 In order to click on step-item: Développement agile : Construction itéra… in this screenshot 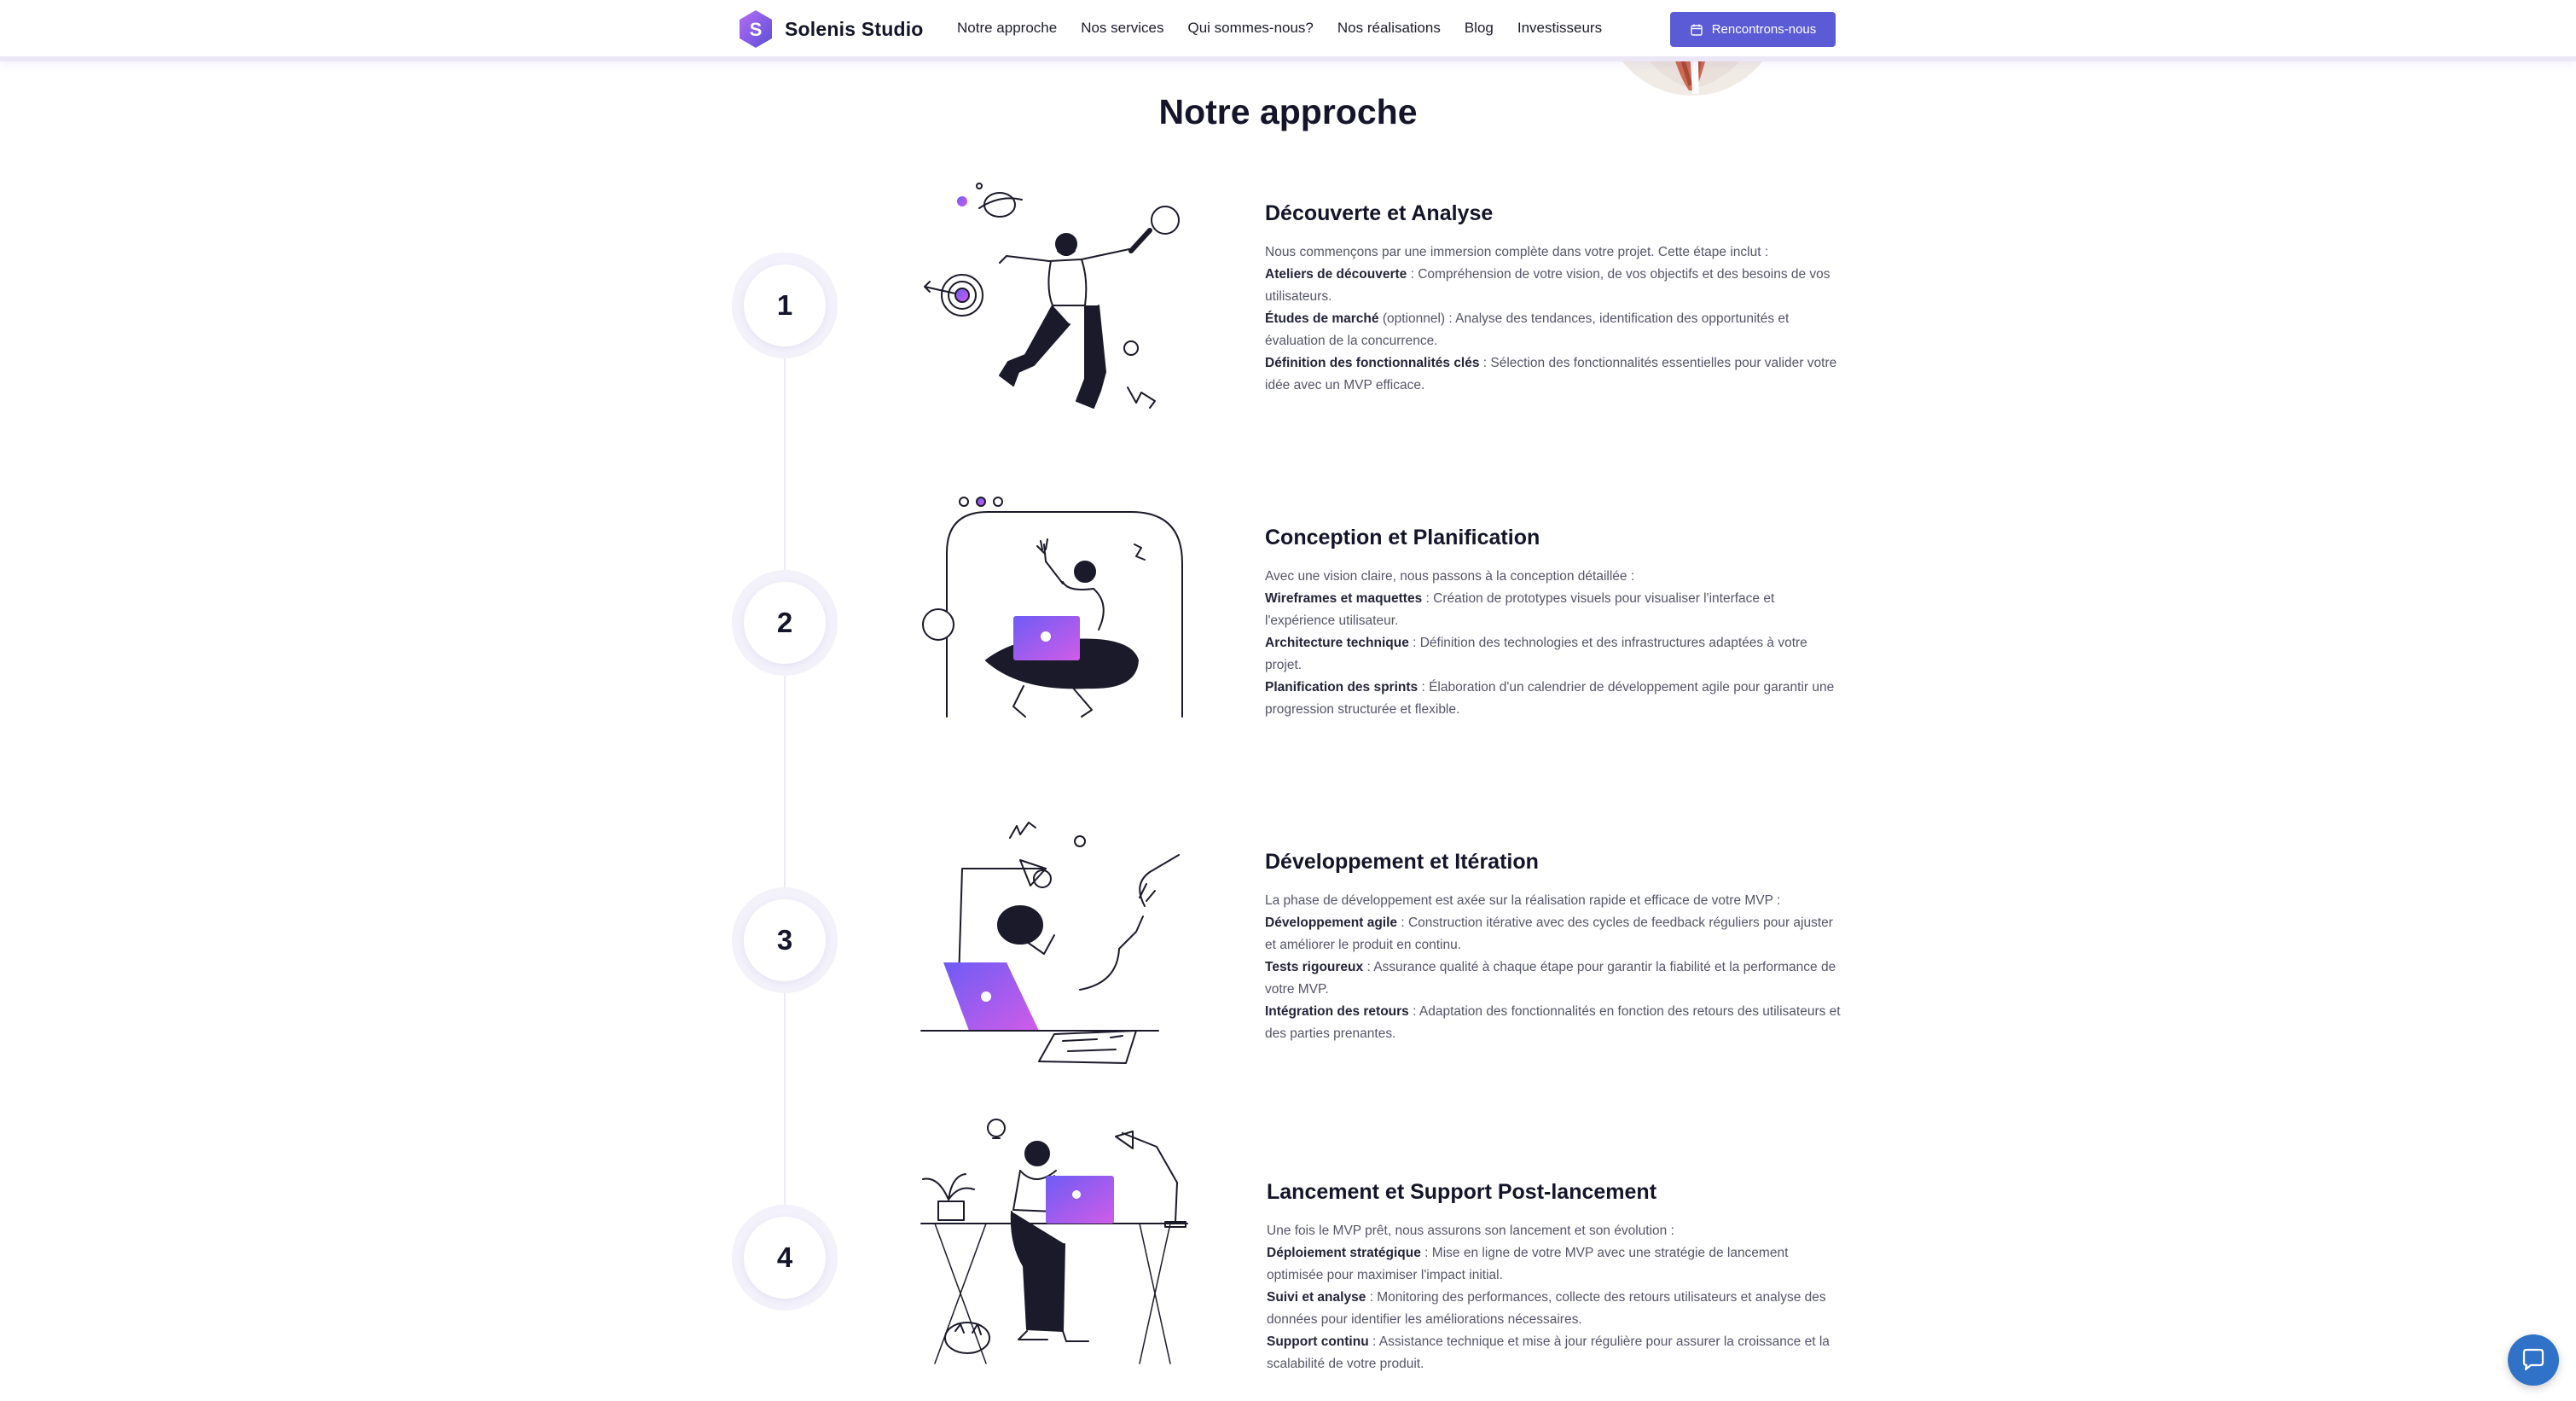, I will do `click(1555, 934)`.